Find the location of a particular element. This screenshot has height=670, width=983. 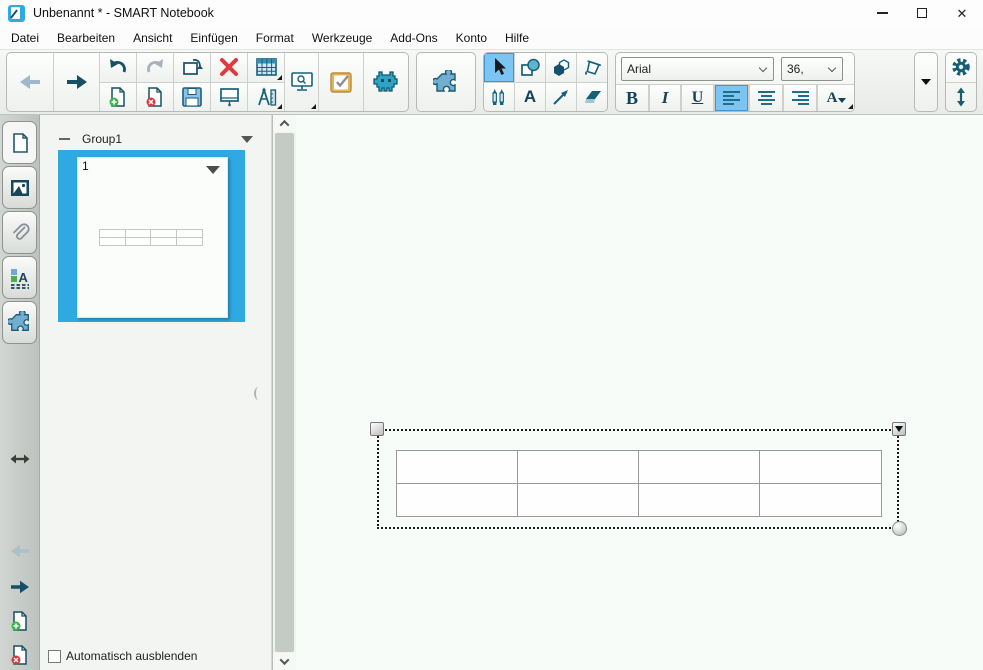

shapes-tool-button is located at coordinates (530, 67).